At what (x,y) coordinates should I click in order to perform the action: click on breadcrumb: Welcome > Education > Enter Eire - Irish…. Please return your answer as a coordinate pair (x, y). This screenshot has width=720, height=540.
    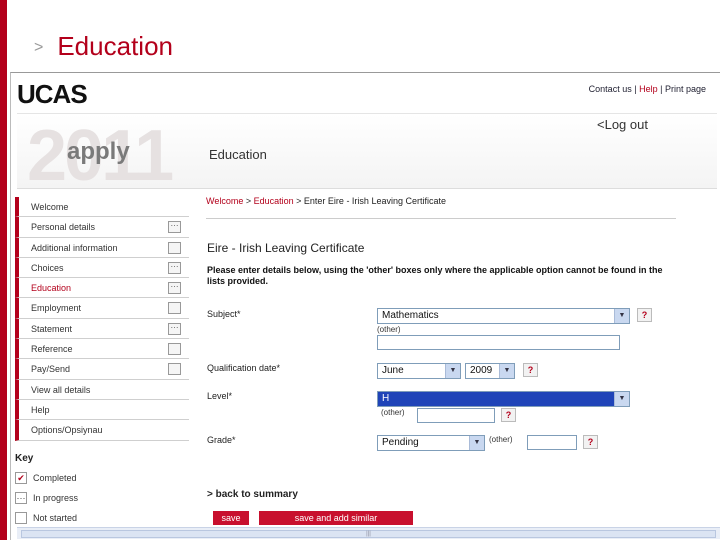
    Looking at the image, I should click on (441, 207).